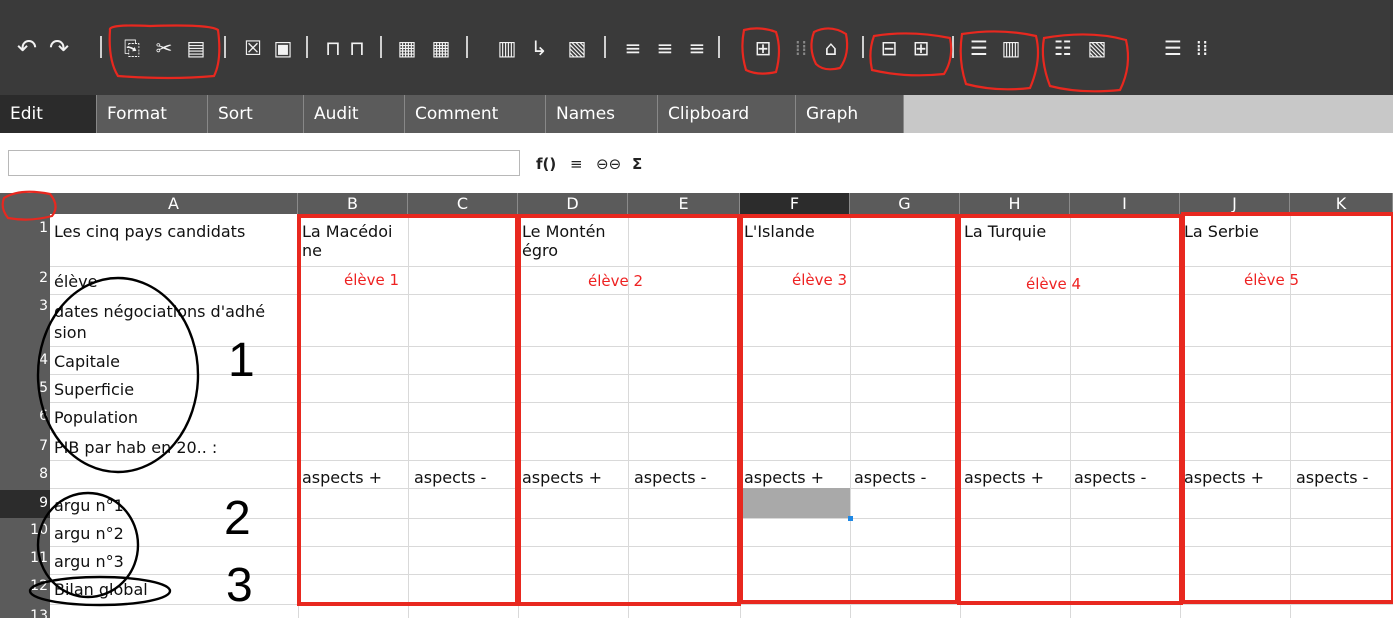  Describe the element at coordinates (25, 228) in the screenshot. I see `row-header-1: 1` at that location.